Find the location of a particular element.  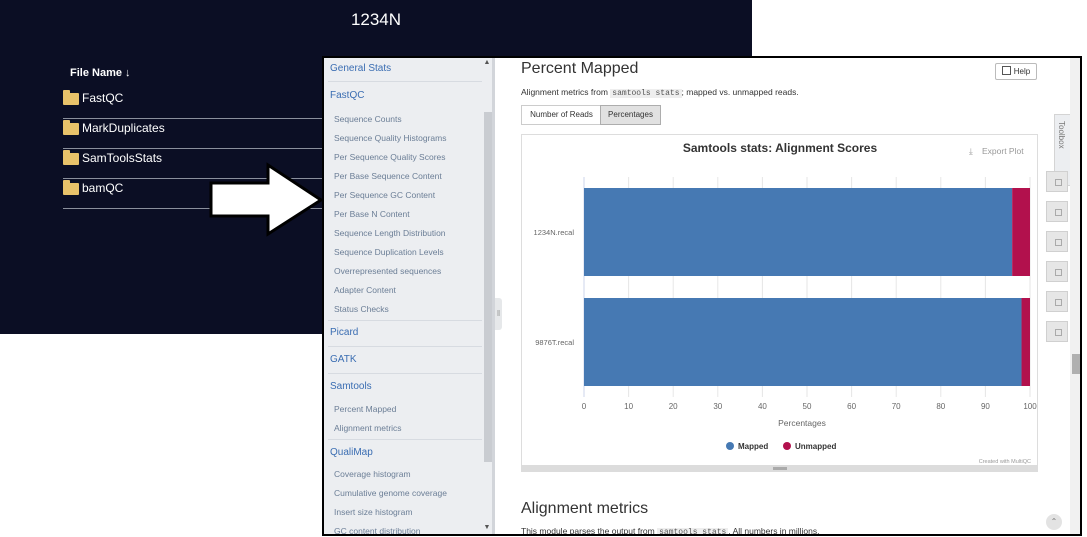

sidebar-item-percent-mapped: Percent Mapped is located at coordinates (365, 409).